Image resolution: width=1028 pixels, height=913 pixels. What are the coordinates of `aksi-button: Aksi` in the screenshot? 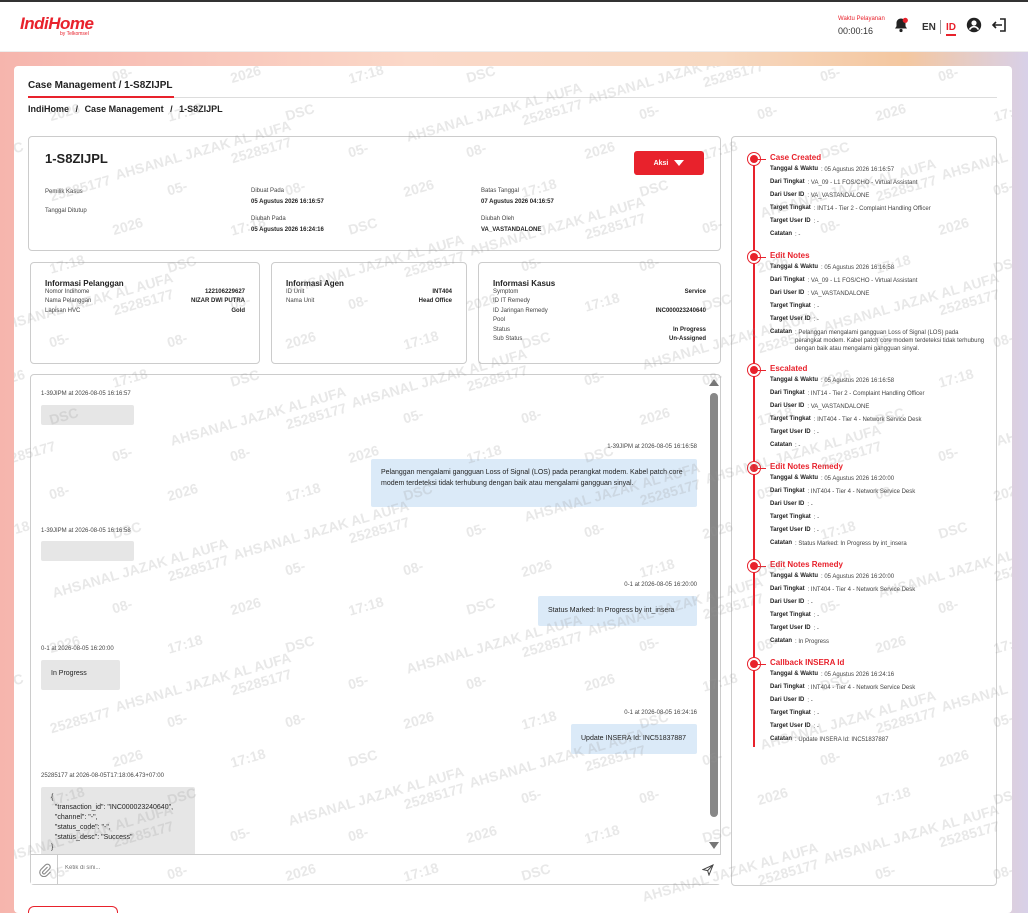 It's located at (669, 163).